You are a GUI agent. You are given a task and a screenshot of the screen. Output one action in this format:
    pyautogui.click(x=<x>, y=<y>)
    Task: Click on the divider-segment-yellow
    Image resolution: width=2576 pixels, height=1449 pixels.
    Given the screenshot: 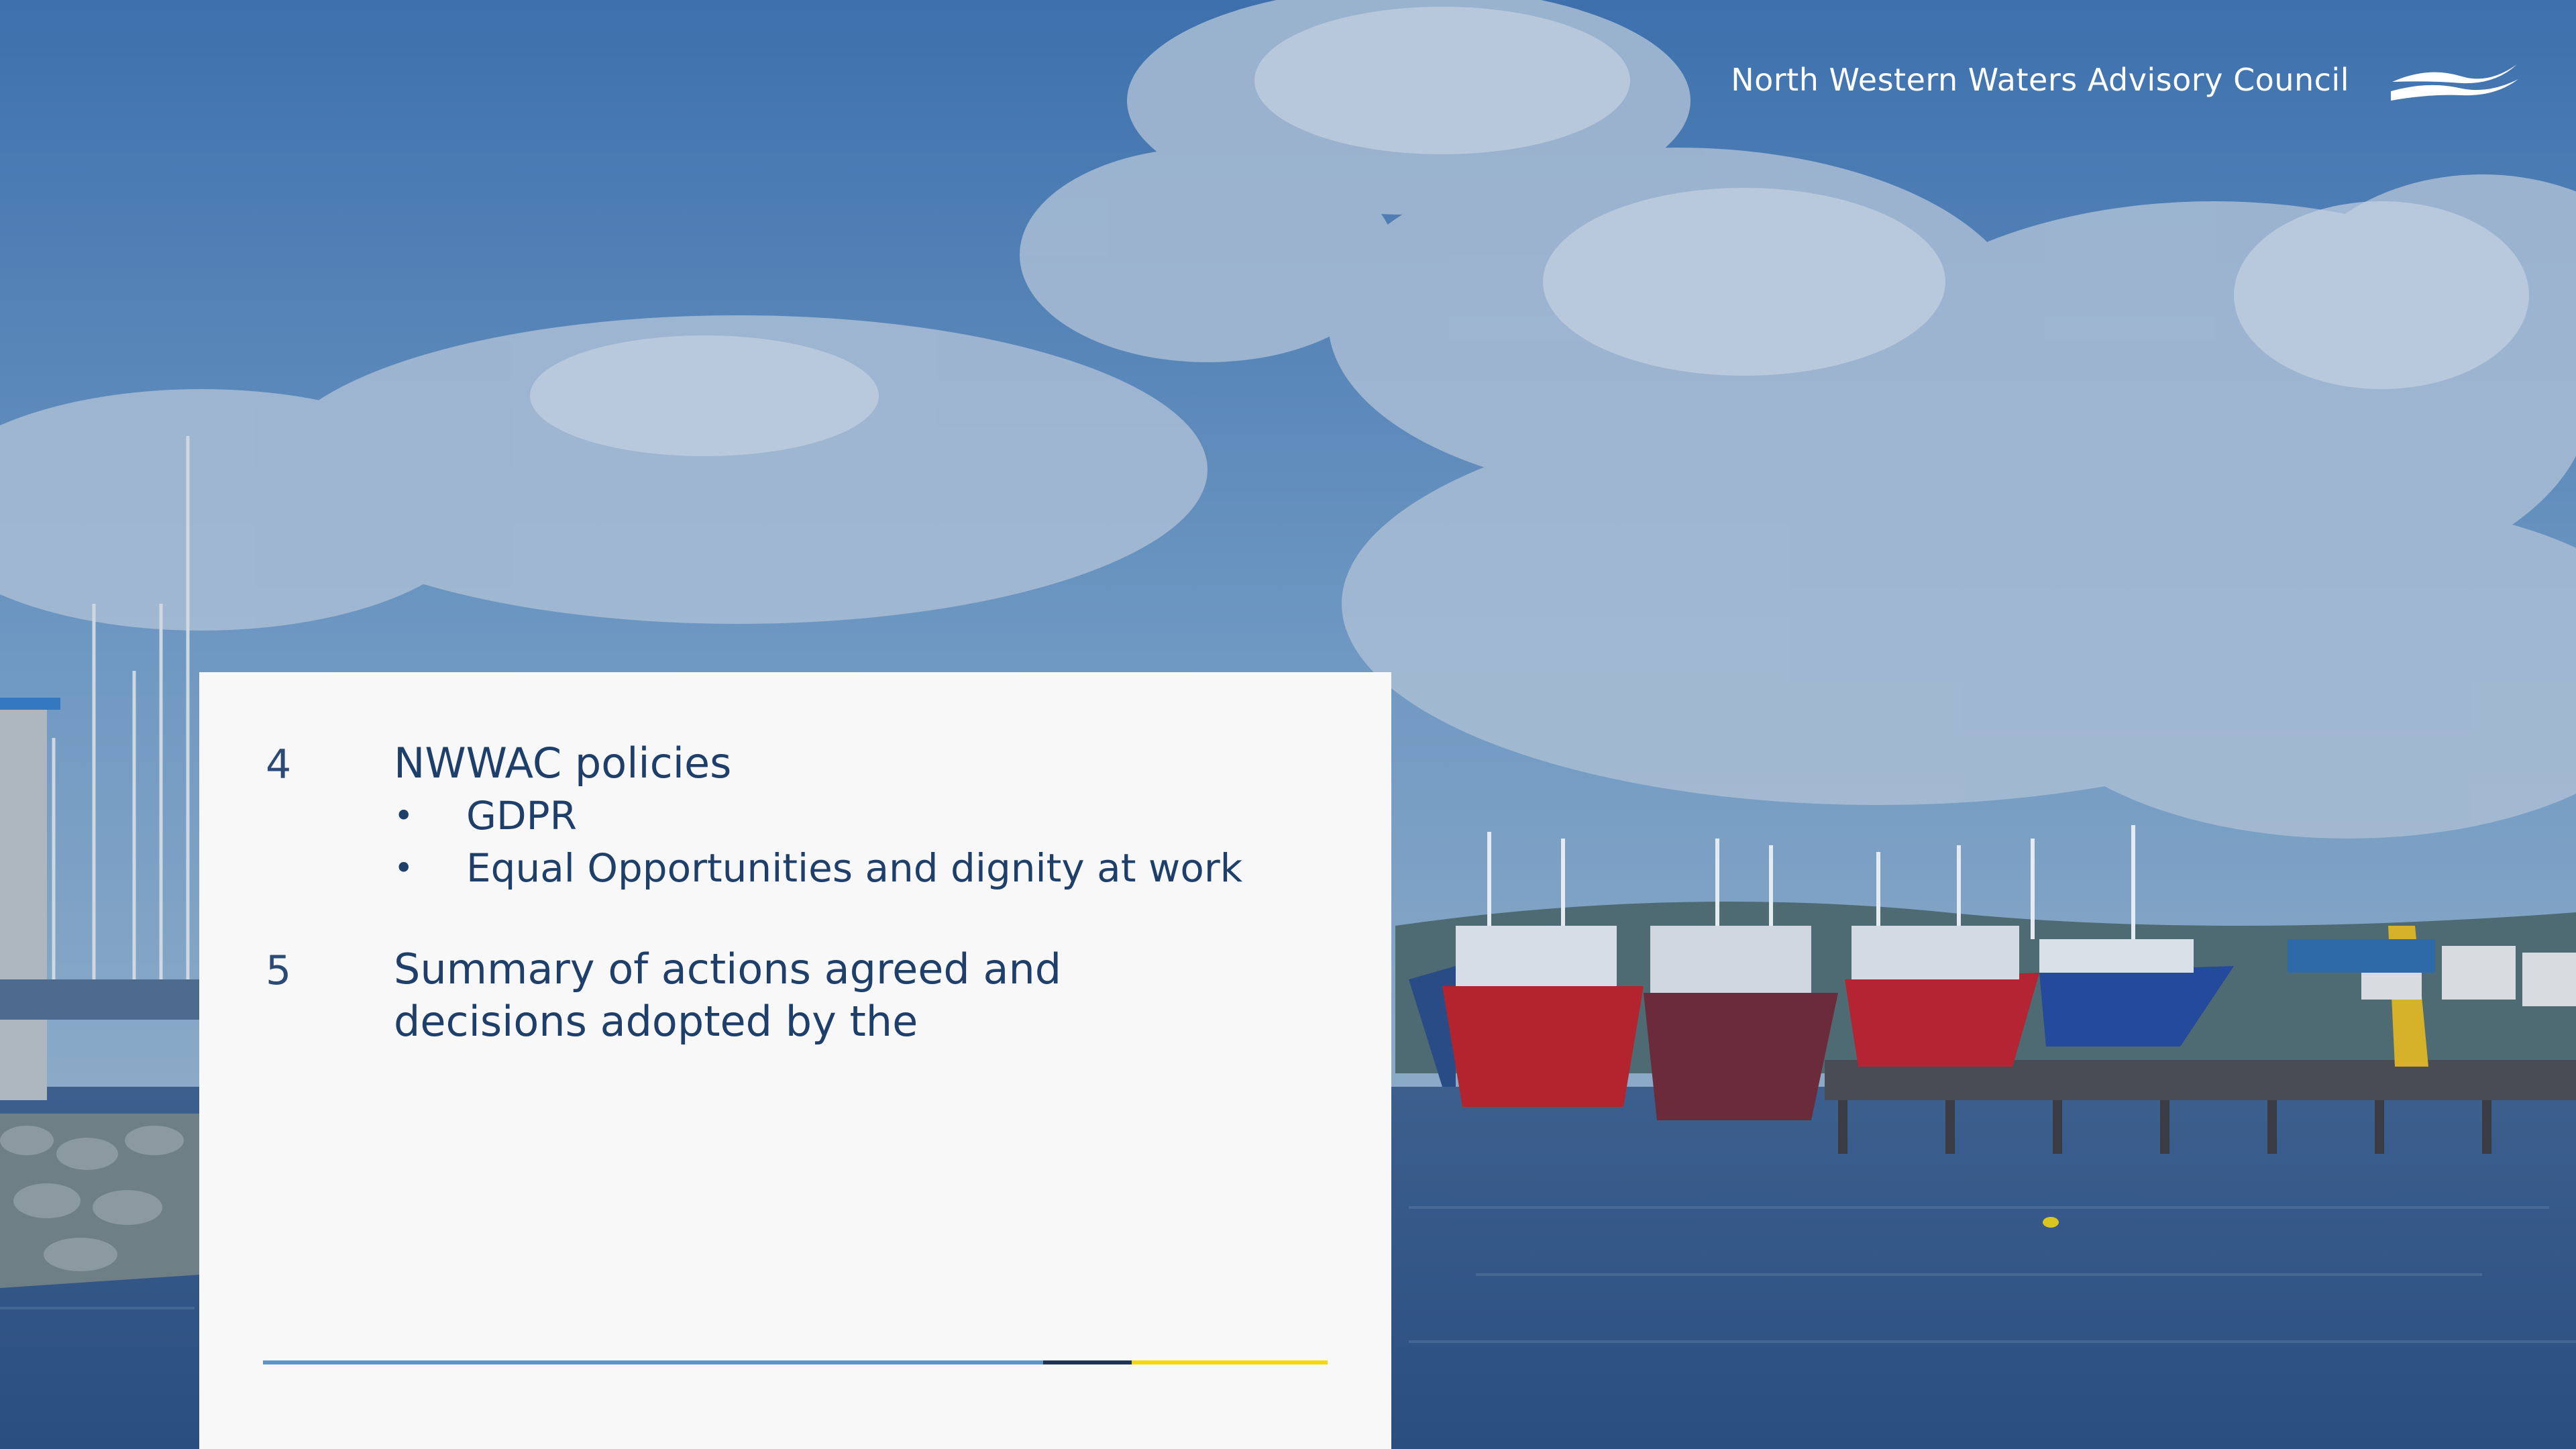 What is the action you would take?
    pyautogui.click(x=1230, y=1362)
    